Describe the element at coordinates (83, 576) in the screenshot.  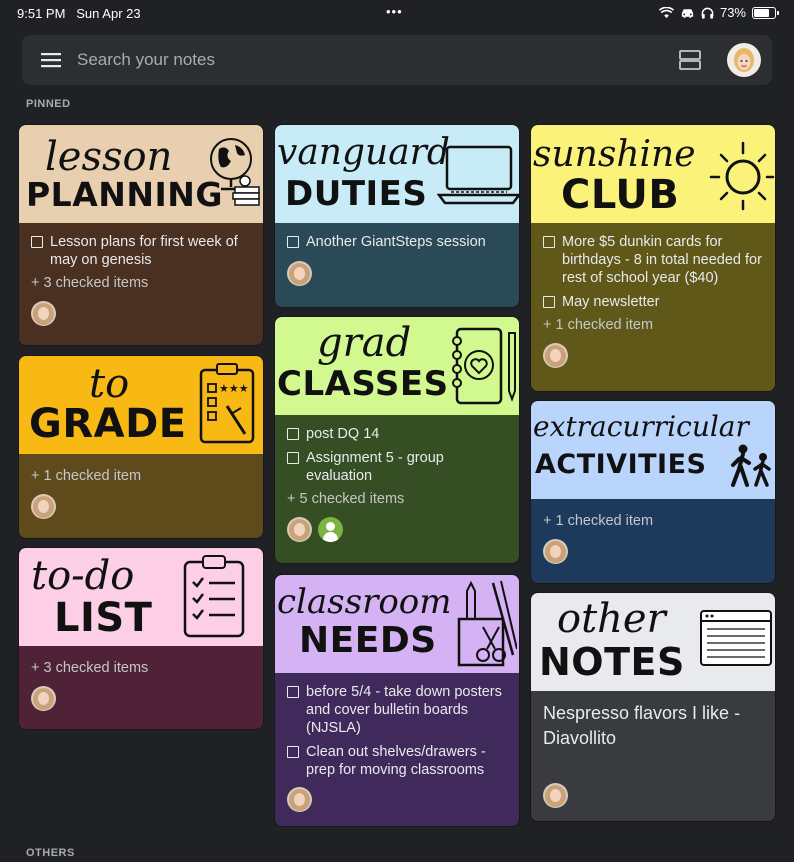
I see `banner-script-text: to-do` at that location.